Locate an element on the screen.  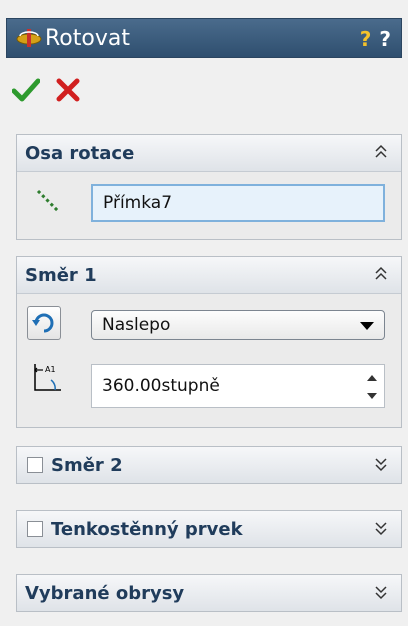
selected-contours-section-header: Vybrané obrysy is located at coordinates (209, 593).